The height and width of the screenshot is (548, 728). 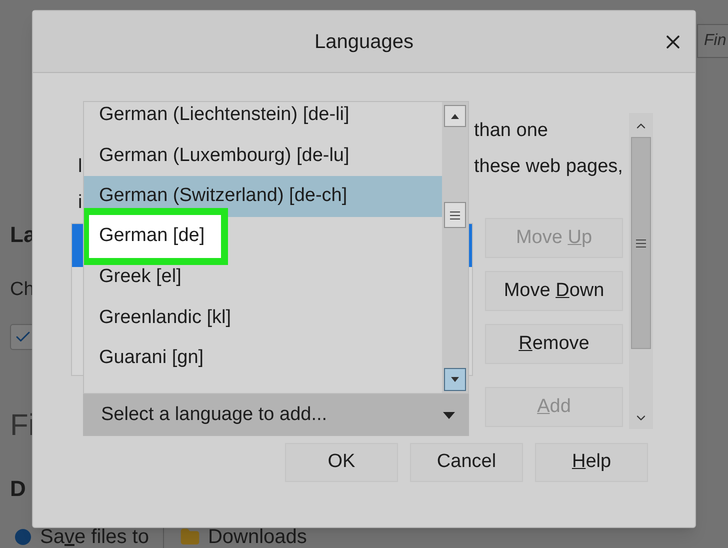 I want to click on description-text: than one, so click(x=511, y=130).